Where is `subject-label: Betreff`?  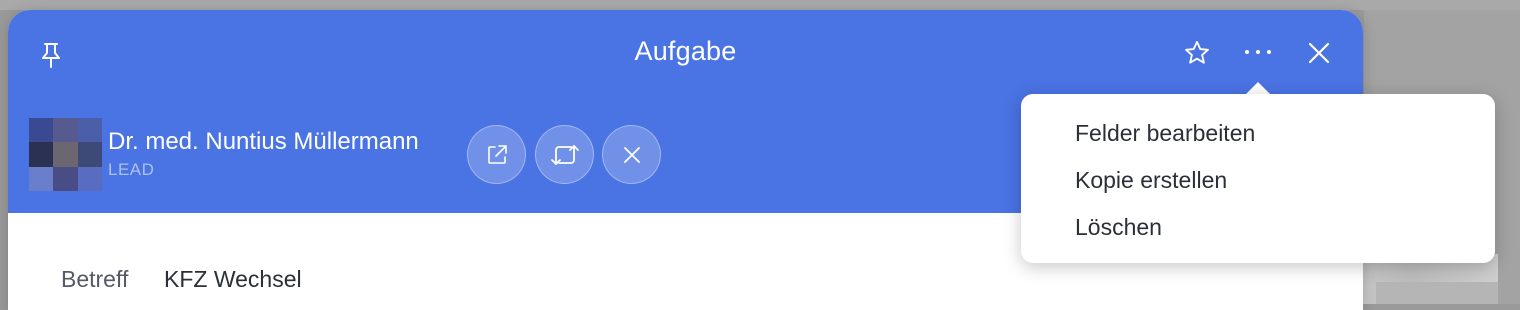 subject-label: Betreff is located at coordinates (95, 279).